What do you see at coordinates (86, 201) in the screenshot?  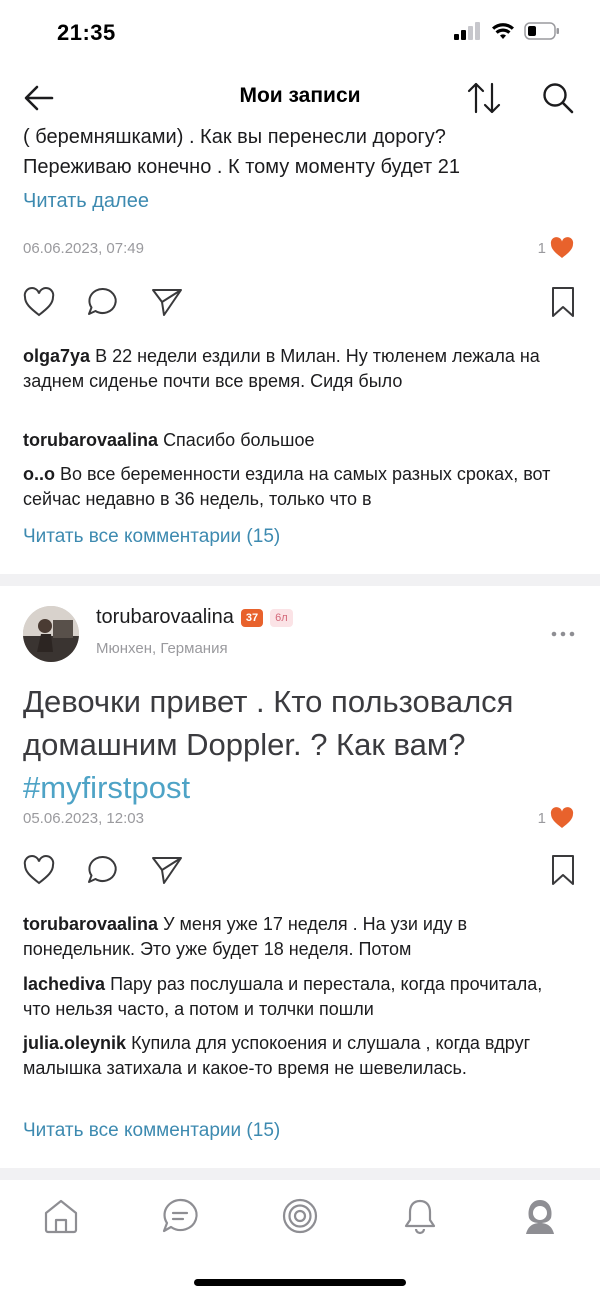 I see `read-more-link: Читать далее` at bounding box center [86, 201].